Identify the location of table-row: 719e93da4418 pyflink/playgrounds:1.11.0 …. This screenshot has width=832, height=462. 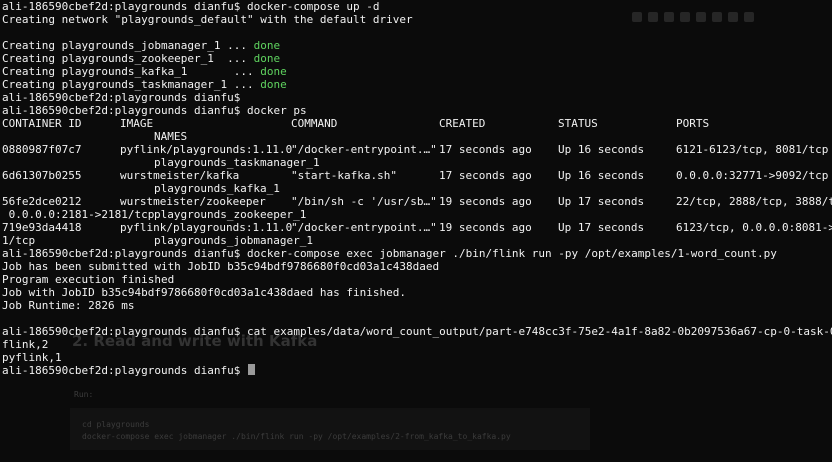
(417, 227).